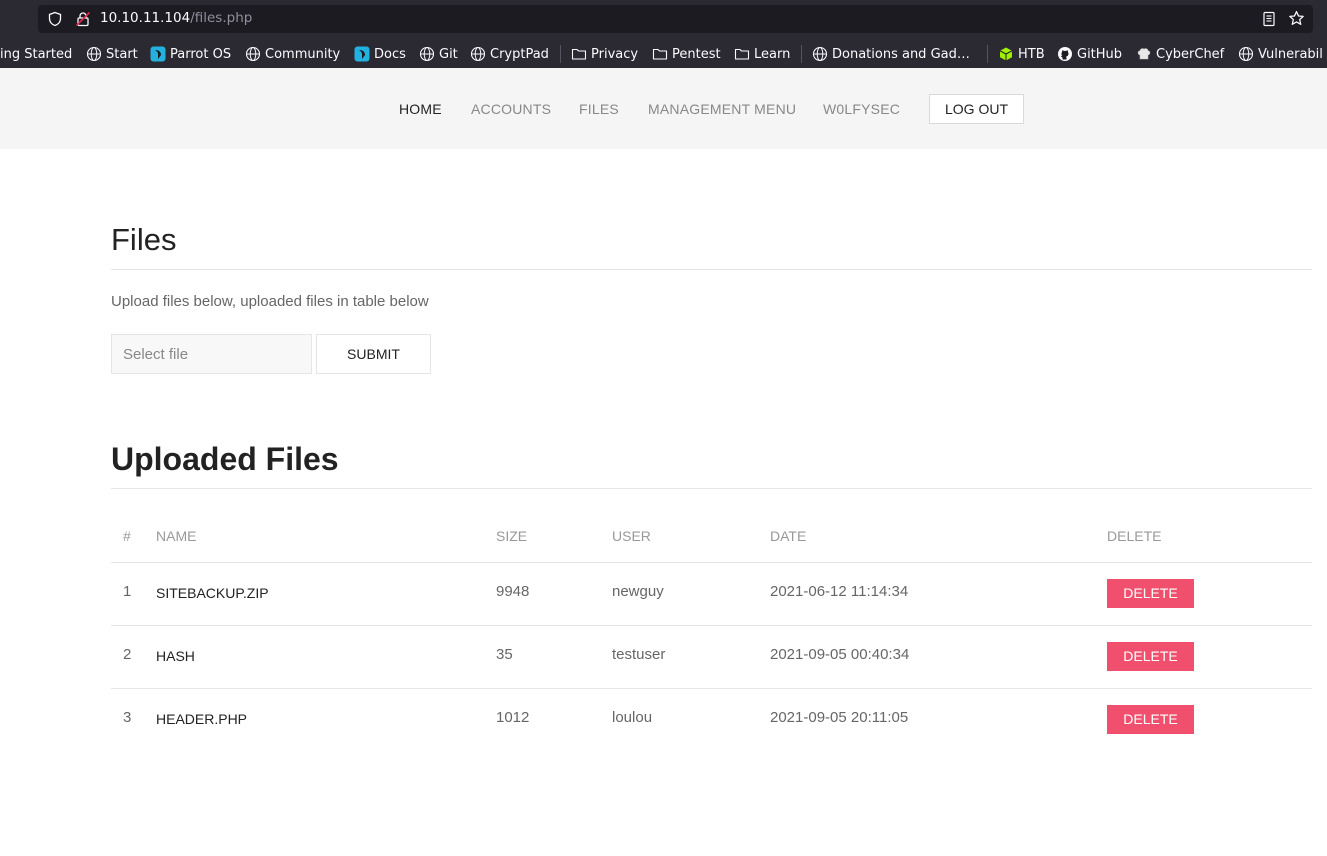  I want to click on file-name: HASH, so click(175, 656).